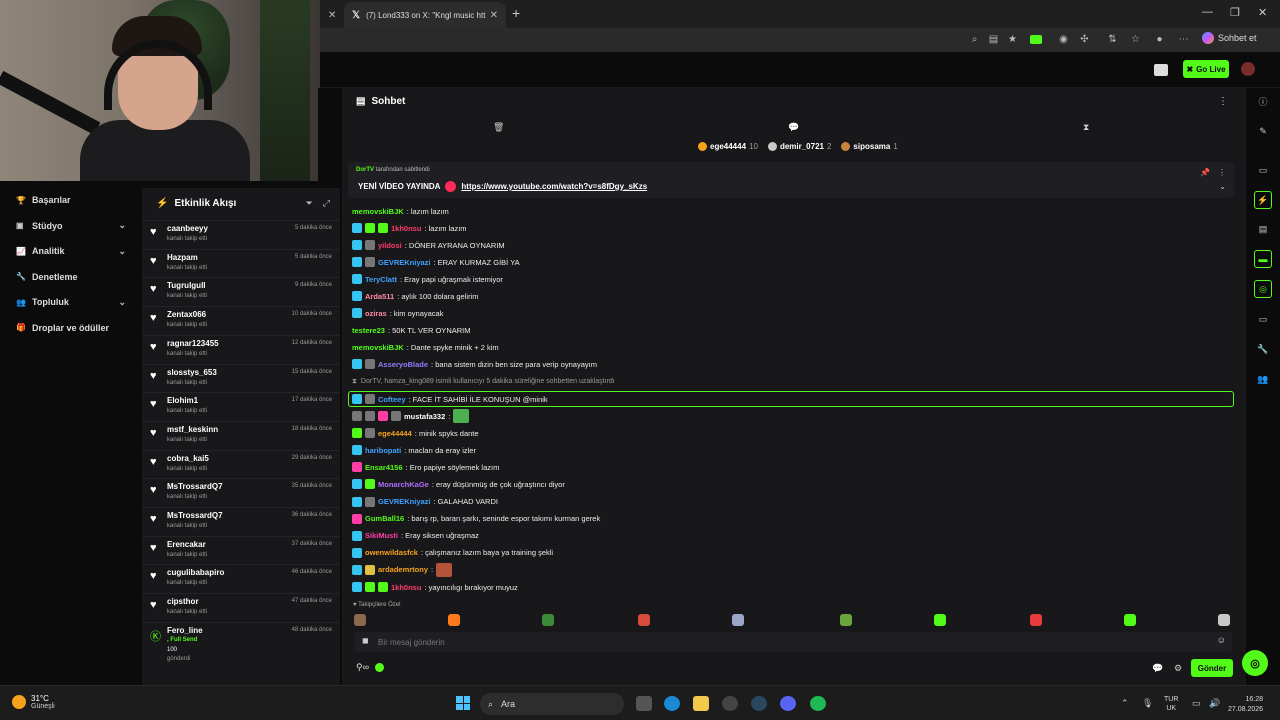 The height and width of the screenshot is (720, 1280). Describe the element at coordinates (328, 15) in the screenshot. I see `tab-close-button: ✕` at that location.